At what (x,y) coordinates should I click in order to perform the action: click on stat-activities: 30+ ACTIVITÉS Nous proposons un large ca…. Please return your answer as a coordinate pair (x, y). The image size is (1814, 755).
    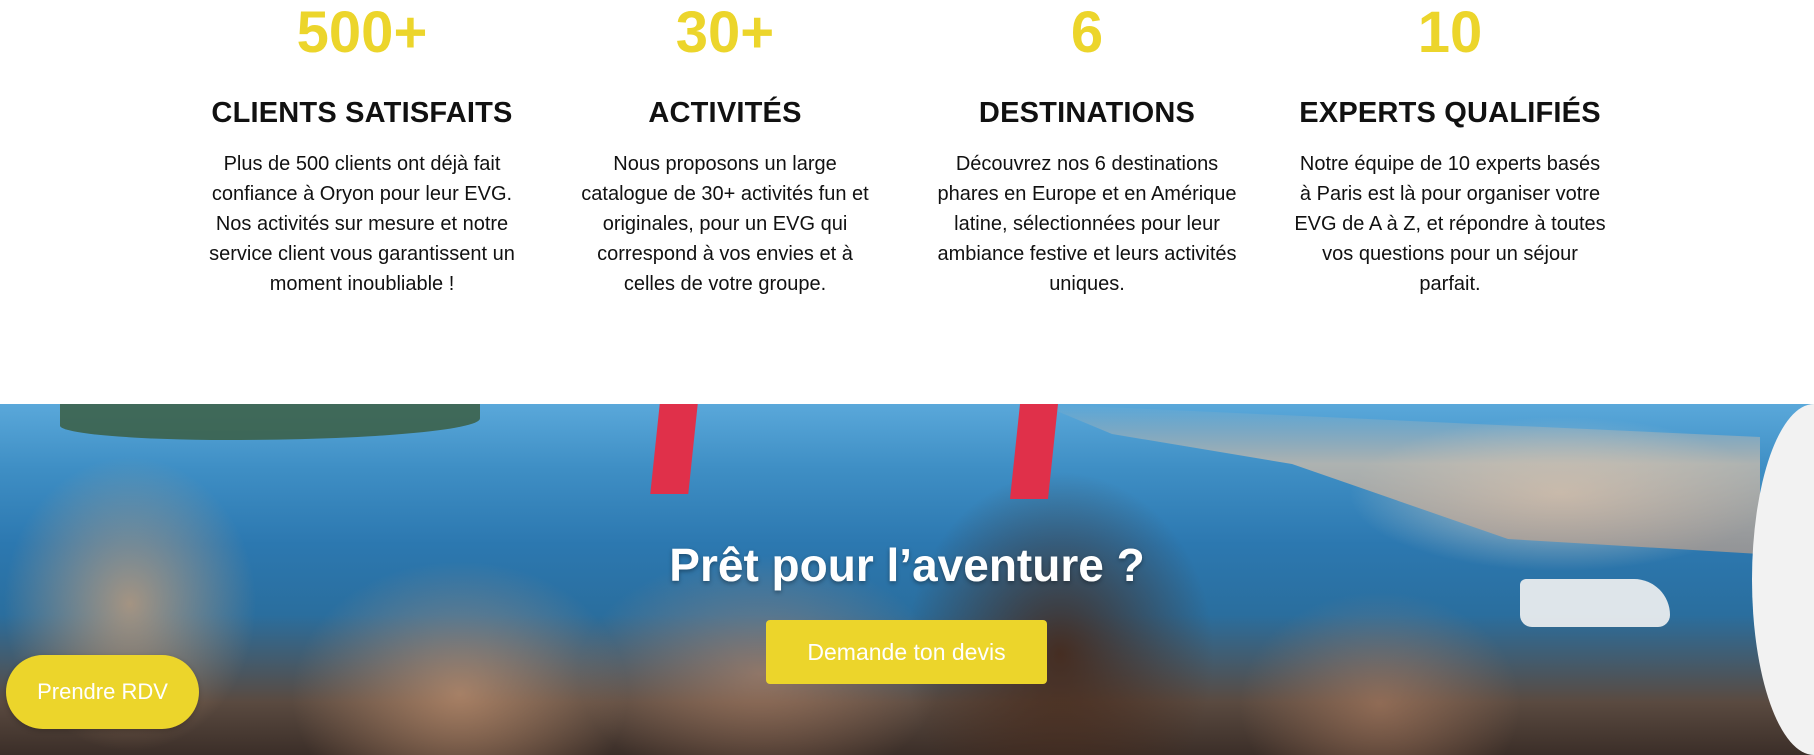
    Looking at the image, I should click on (725, 149).